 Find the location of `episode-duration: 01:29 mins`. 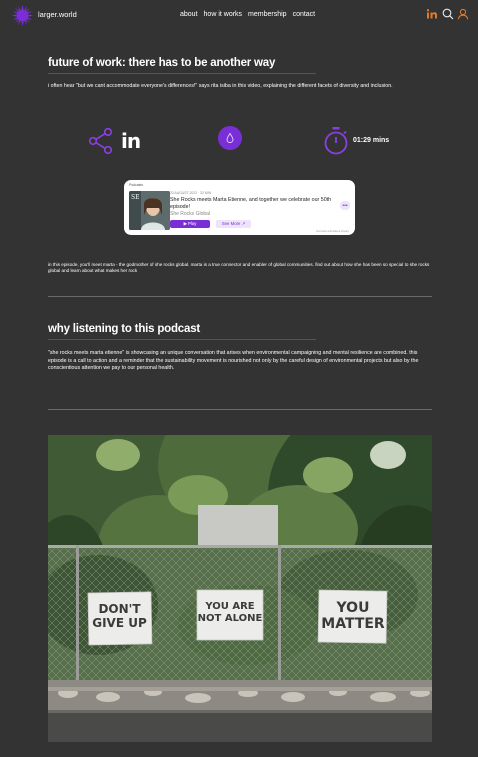

episode-duration: 01:29 mins is located at coordinates (371, 140).